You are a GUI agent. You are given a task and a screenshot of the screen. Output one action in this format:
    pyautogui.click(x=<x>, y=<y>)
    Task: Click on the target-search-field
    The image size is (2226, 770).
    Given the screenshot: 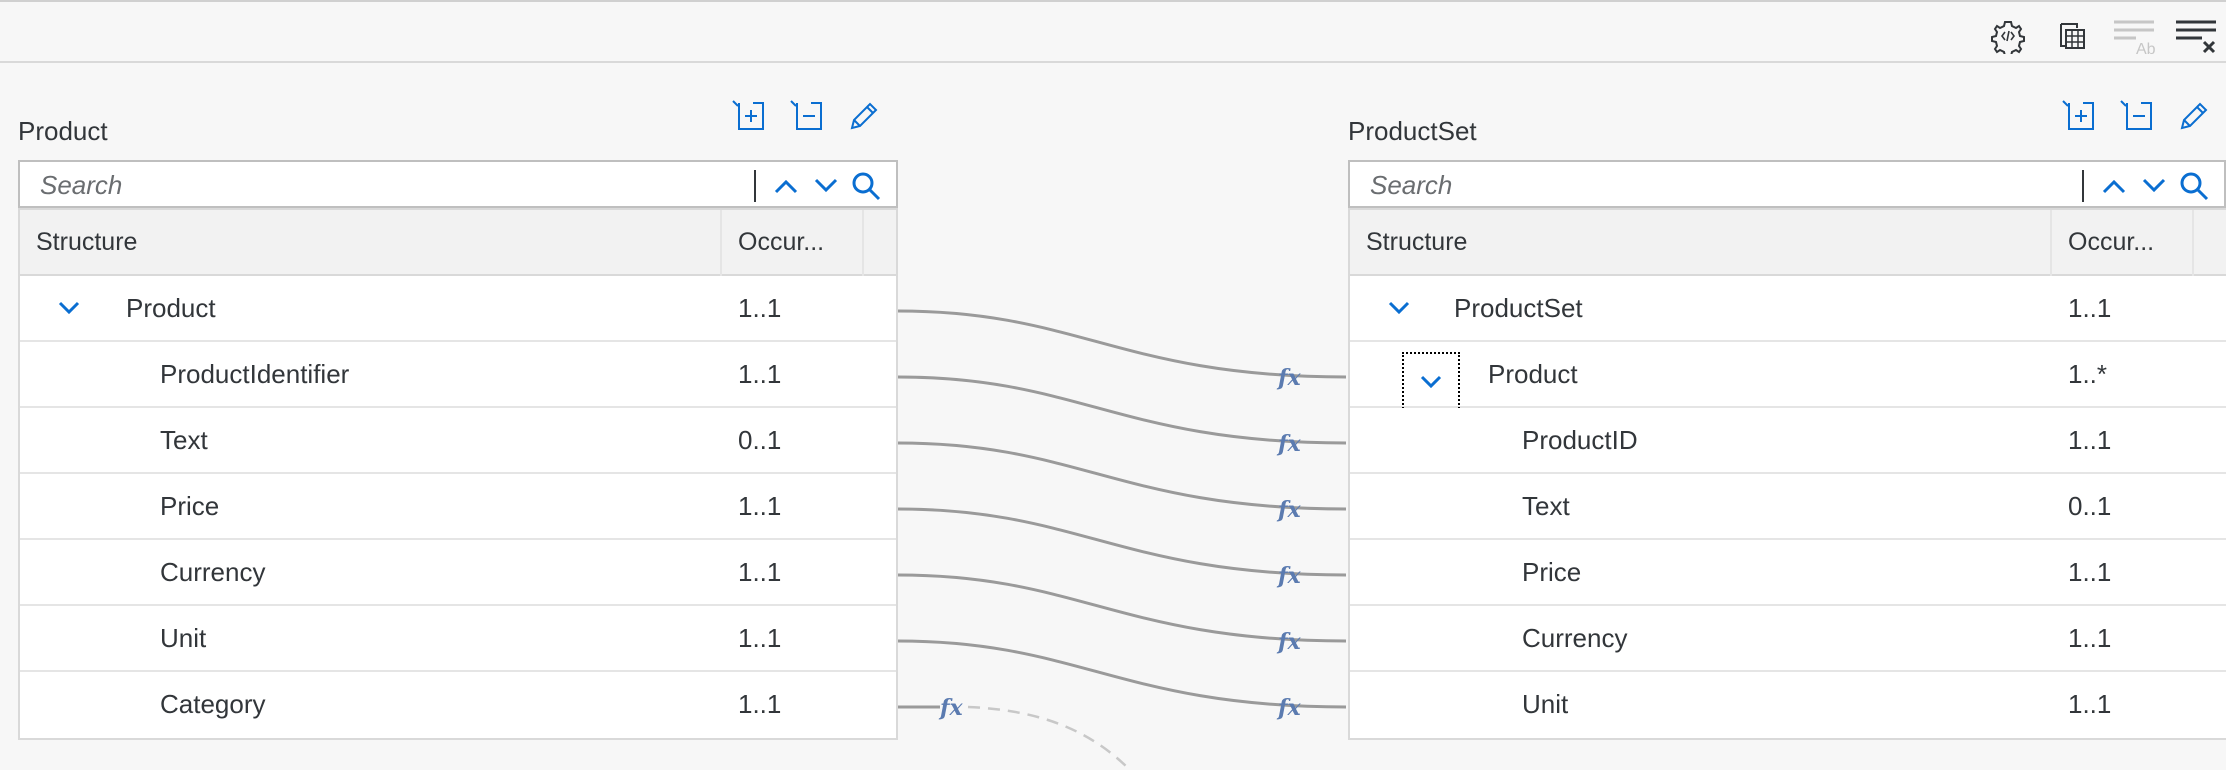 What is the action you would take?
    pyautogui.click(x=1787, y=184)
    